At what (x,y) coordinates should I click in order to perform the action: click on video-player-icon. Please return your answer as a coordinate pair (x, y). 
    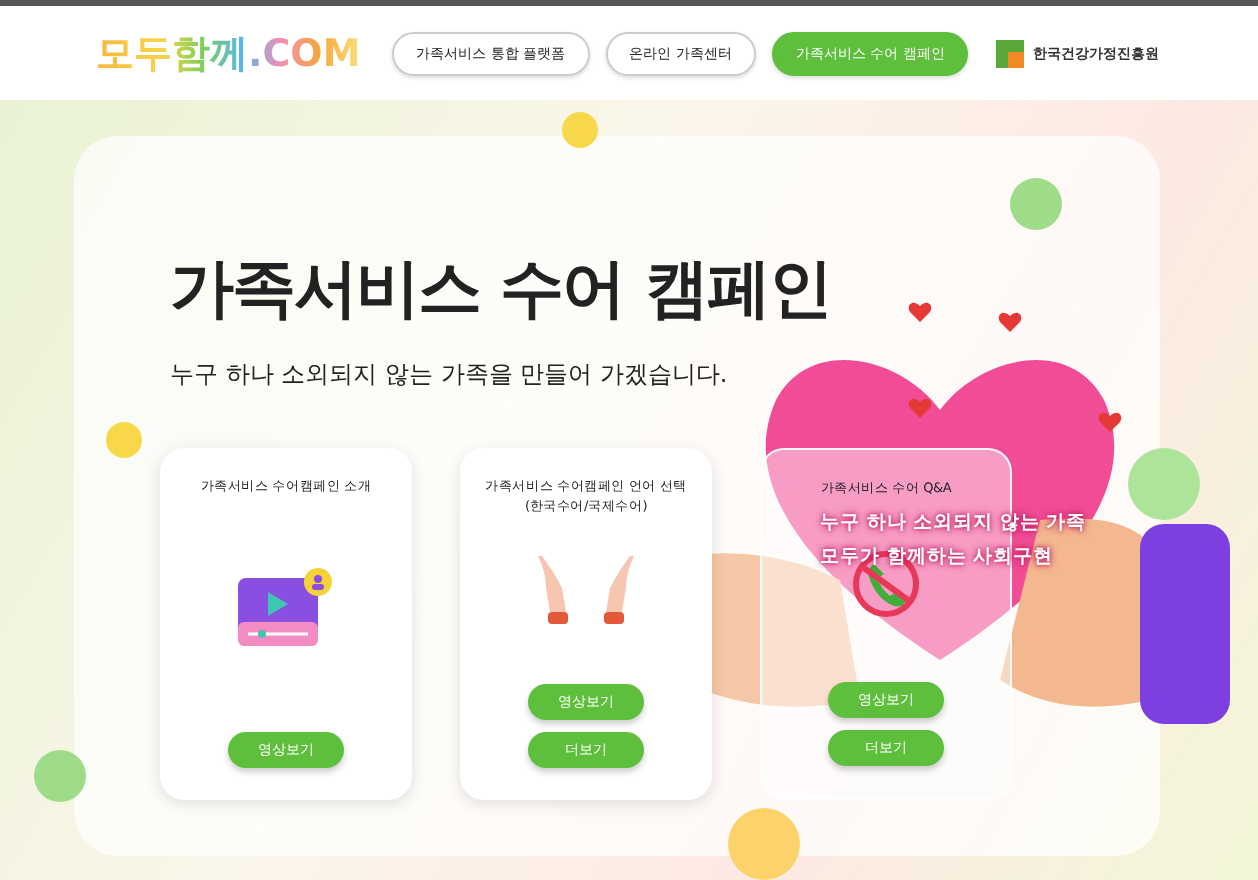
    Looking at the image, I should click on (286, 608).